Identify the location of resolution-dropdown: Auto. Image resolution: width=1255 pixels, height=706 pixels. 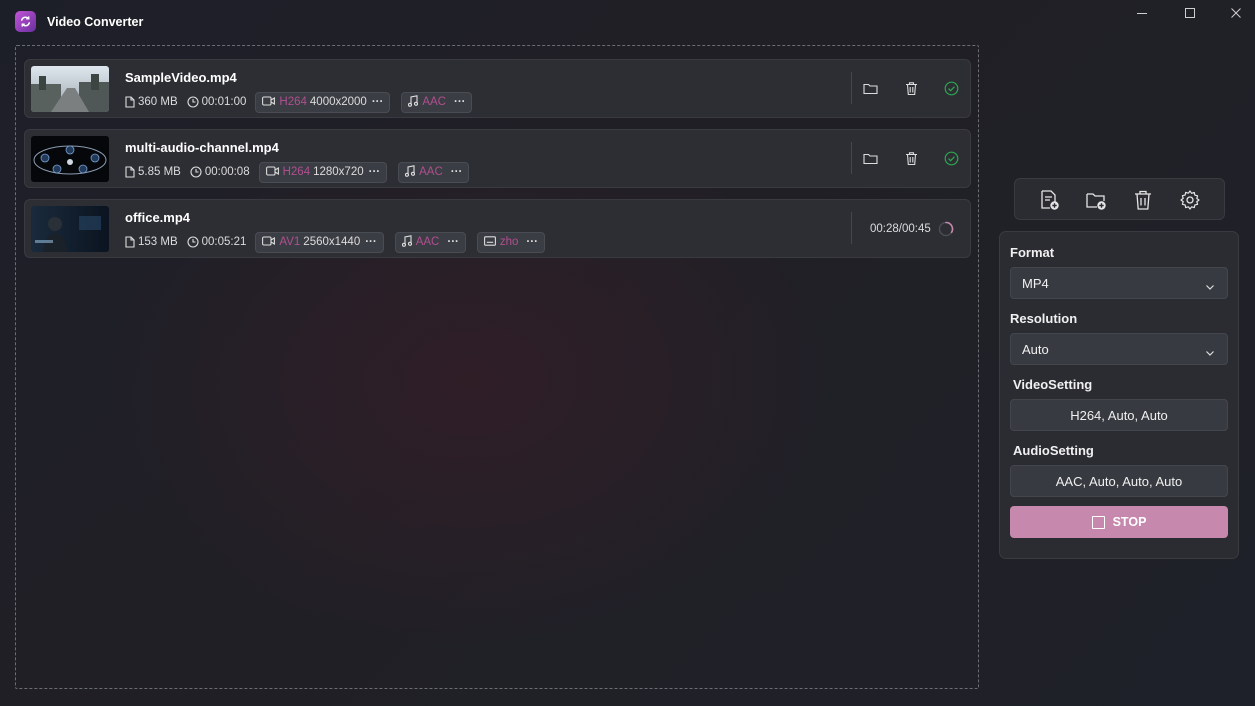
(1119, 349).